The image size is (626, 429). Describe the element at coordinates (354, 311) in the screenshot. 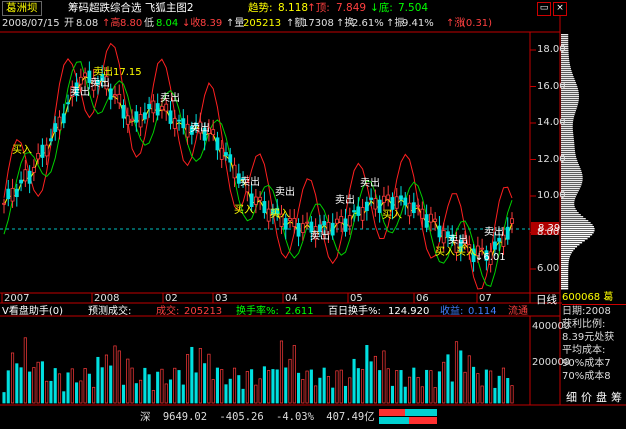

I see `hundred-day-label: 百日换手%:` at that location.